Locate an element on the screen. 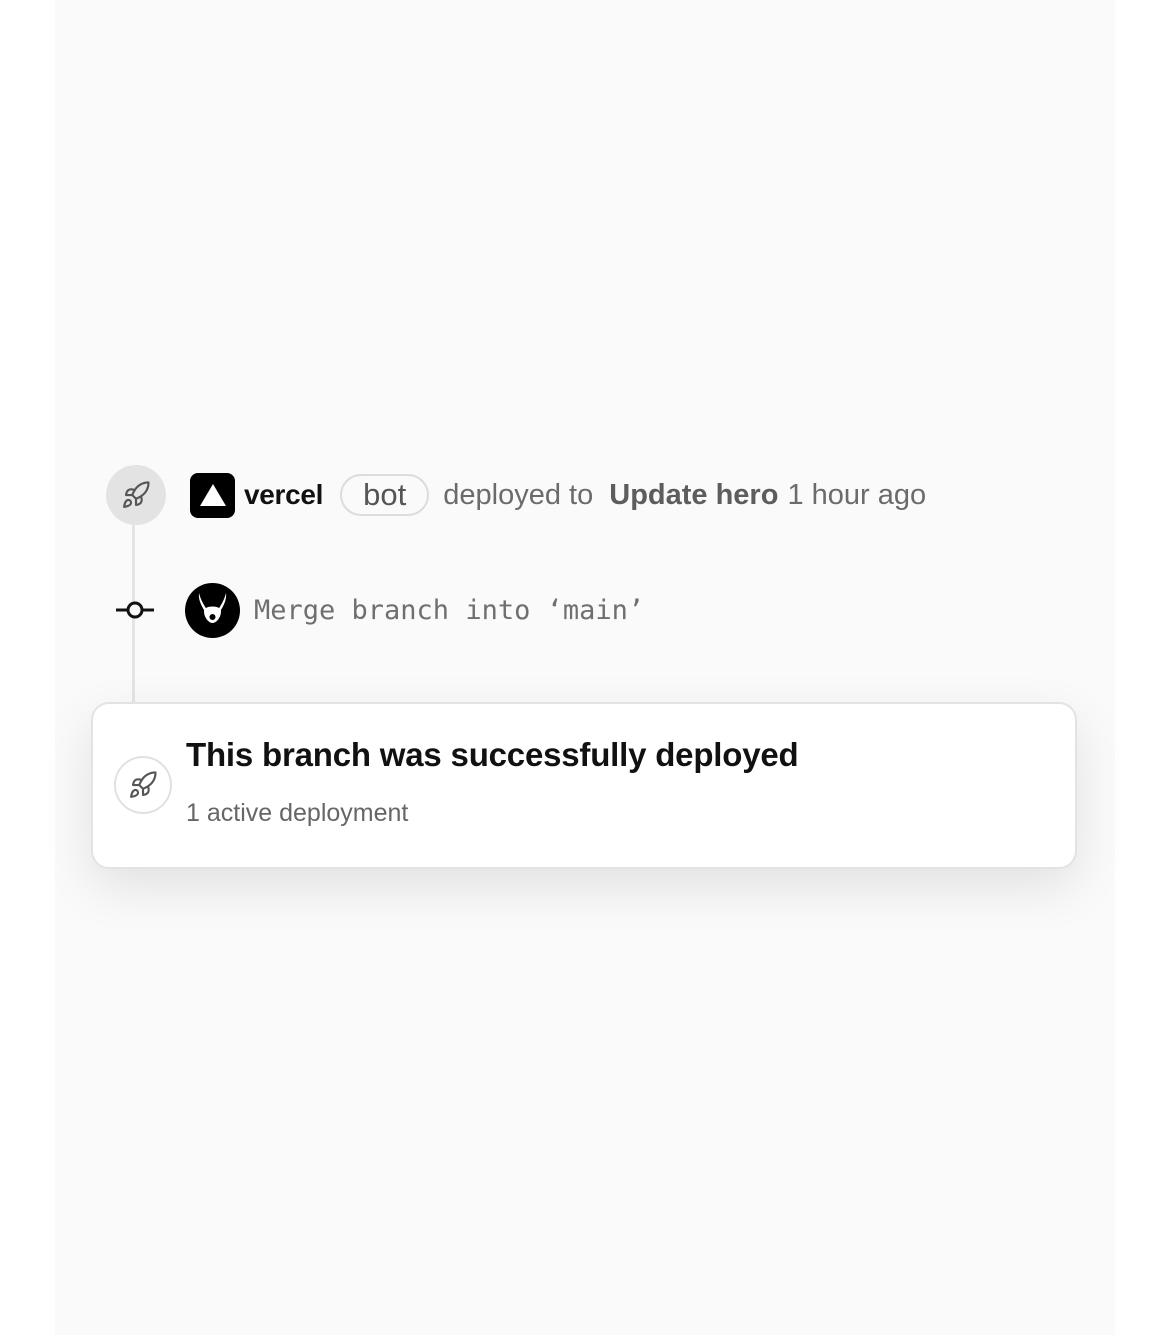 This screenshot has height=1335, width=1169. actor-name: vercel is located at coordinates (283, 495).